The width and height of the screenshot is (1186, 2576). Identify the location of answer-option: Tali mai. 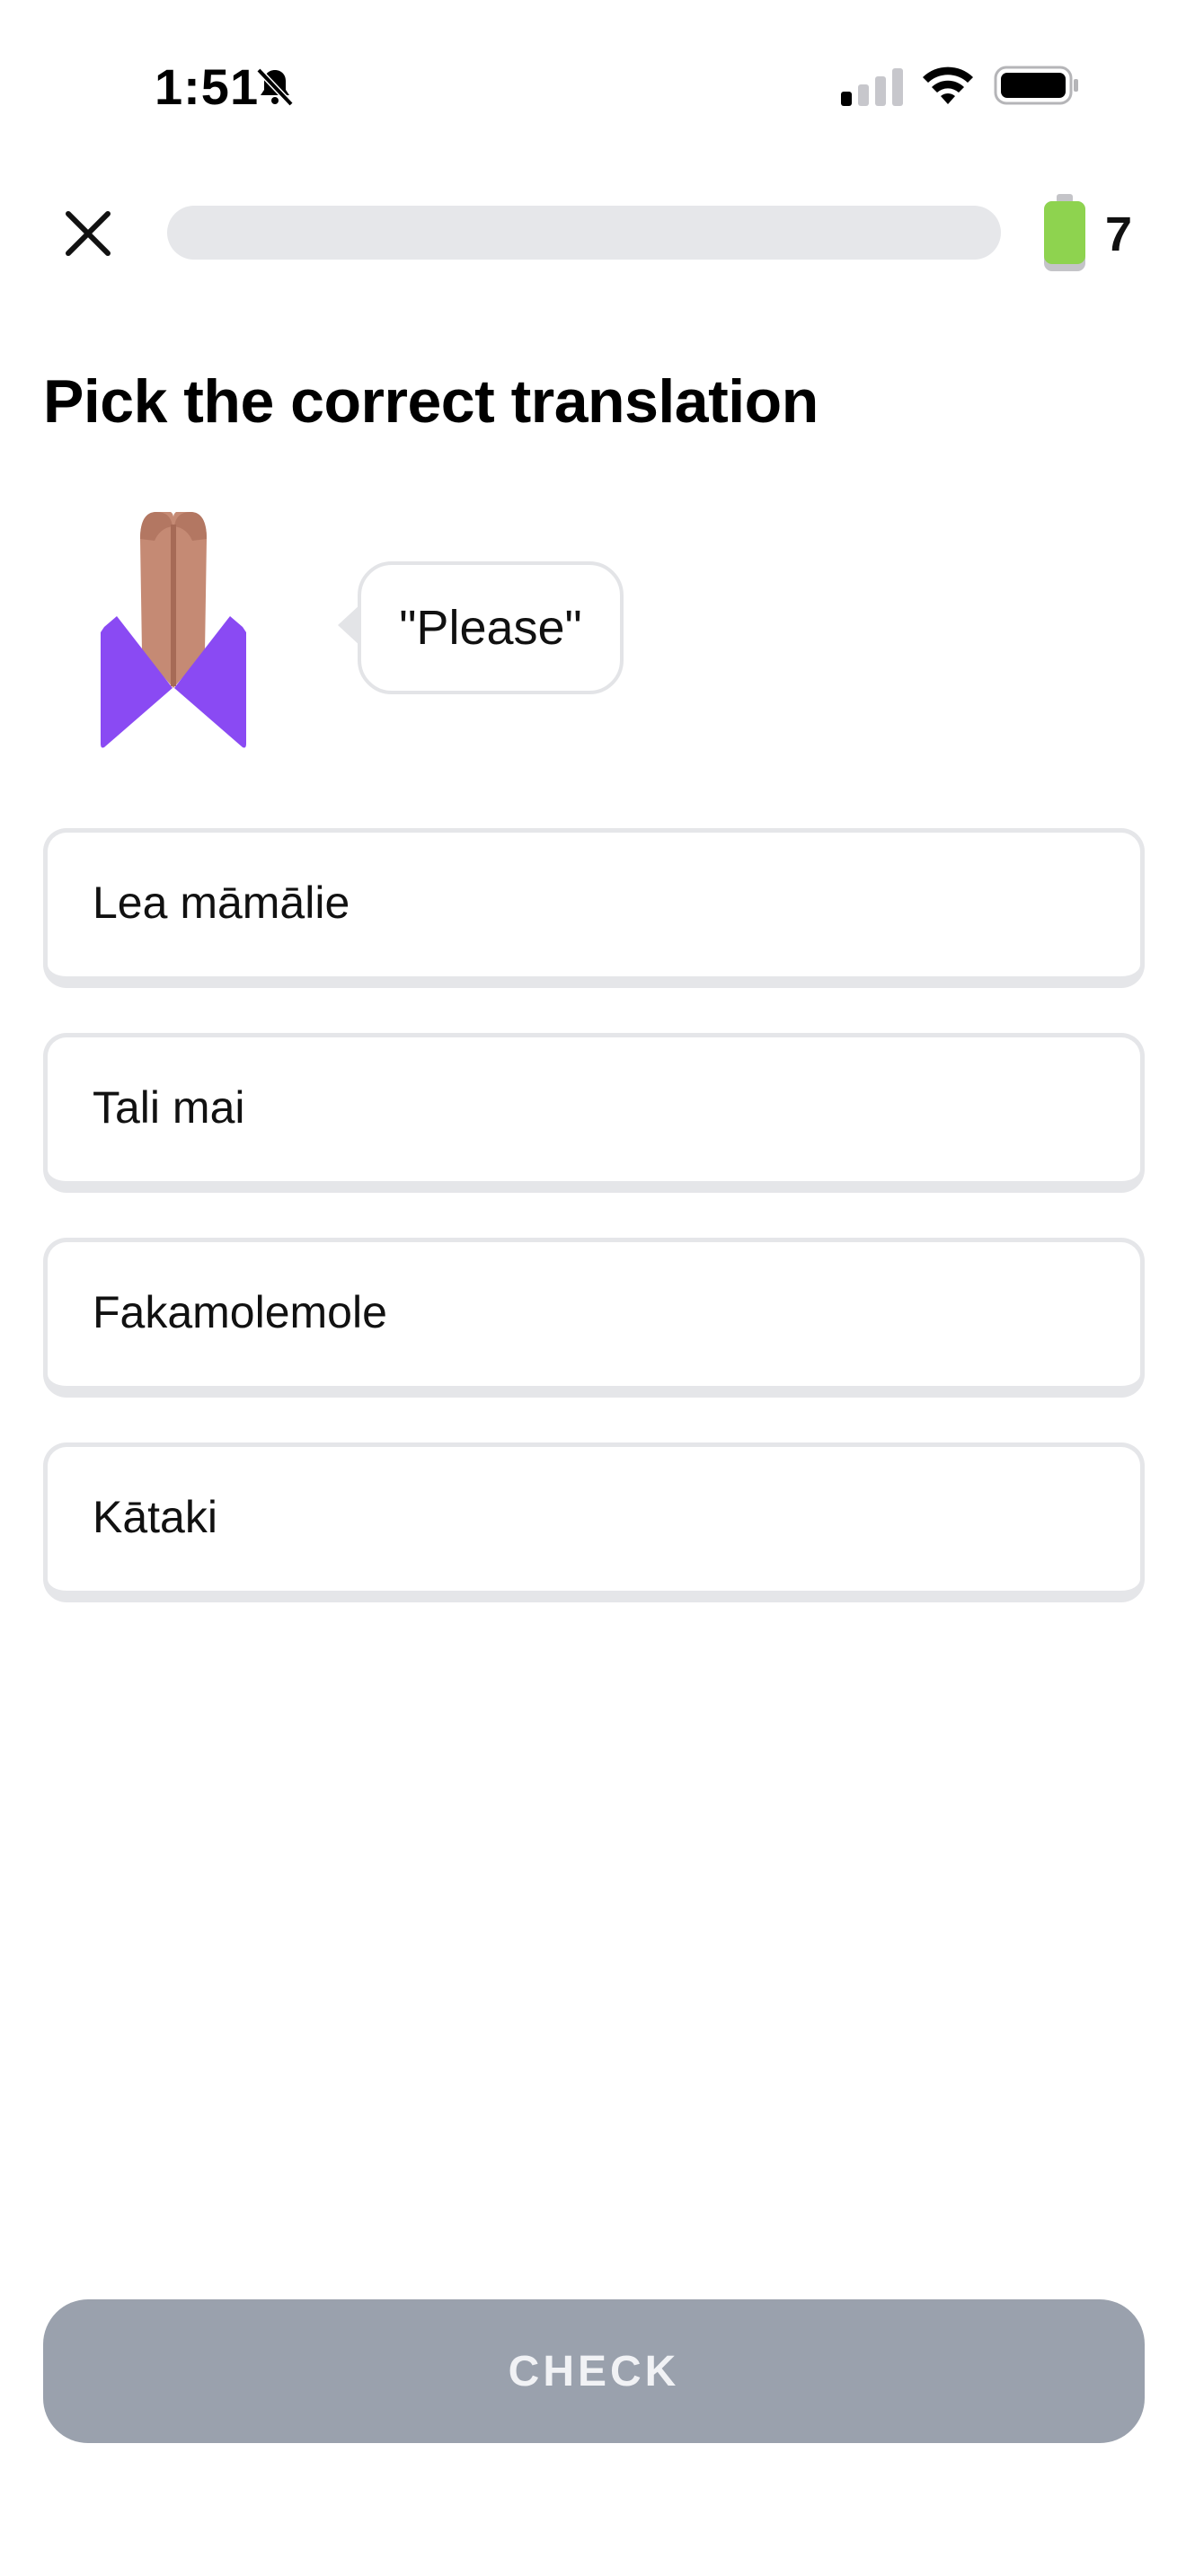
(594, 1113).